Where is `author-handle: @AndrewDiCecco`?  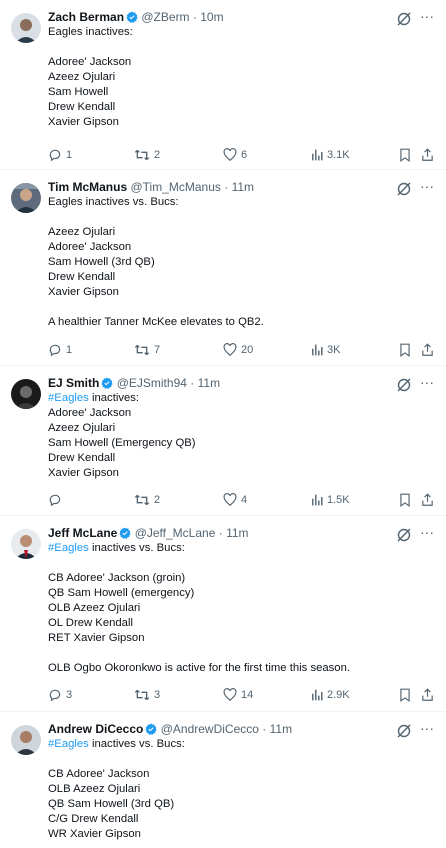
author-handle: @AndrewDiCecco is located at coordinates (210, 729).